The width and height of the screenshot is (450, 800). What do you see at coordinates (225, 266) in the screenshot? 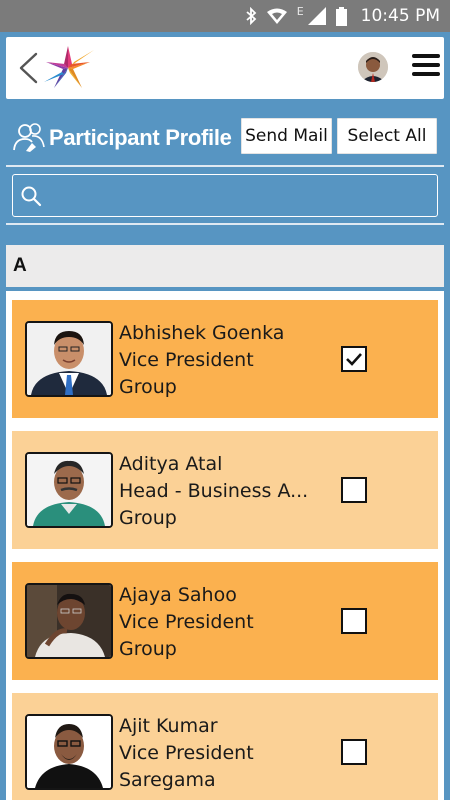
I see `section-header: A` at bounding box center [225, 266].